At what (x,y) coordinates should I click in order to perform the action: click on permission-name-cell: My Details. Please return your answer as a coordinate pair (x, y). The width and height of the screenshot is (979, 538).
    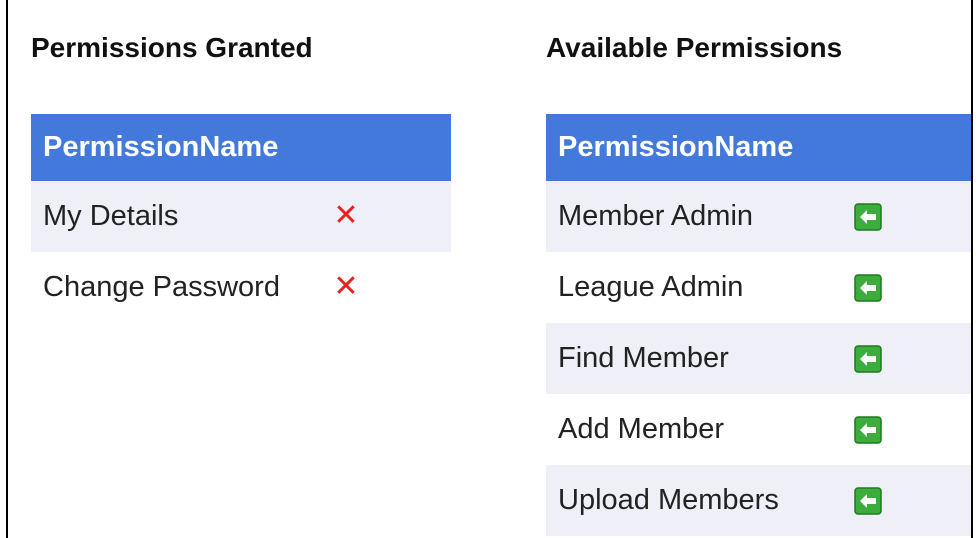
    Looking at the image, I should click on (136, 216).